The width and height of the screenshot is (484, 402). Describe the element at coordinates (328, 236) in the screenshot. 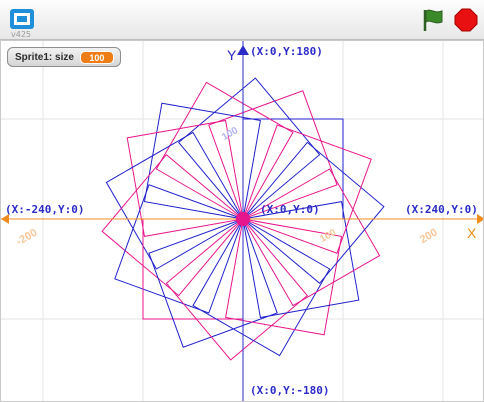

I see `tick-label-right-small: 100` at that location.